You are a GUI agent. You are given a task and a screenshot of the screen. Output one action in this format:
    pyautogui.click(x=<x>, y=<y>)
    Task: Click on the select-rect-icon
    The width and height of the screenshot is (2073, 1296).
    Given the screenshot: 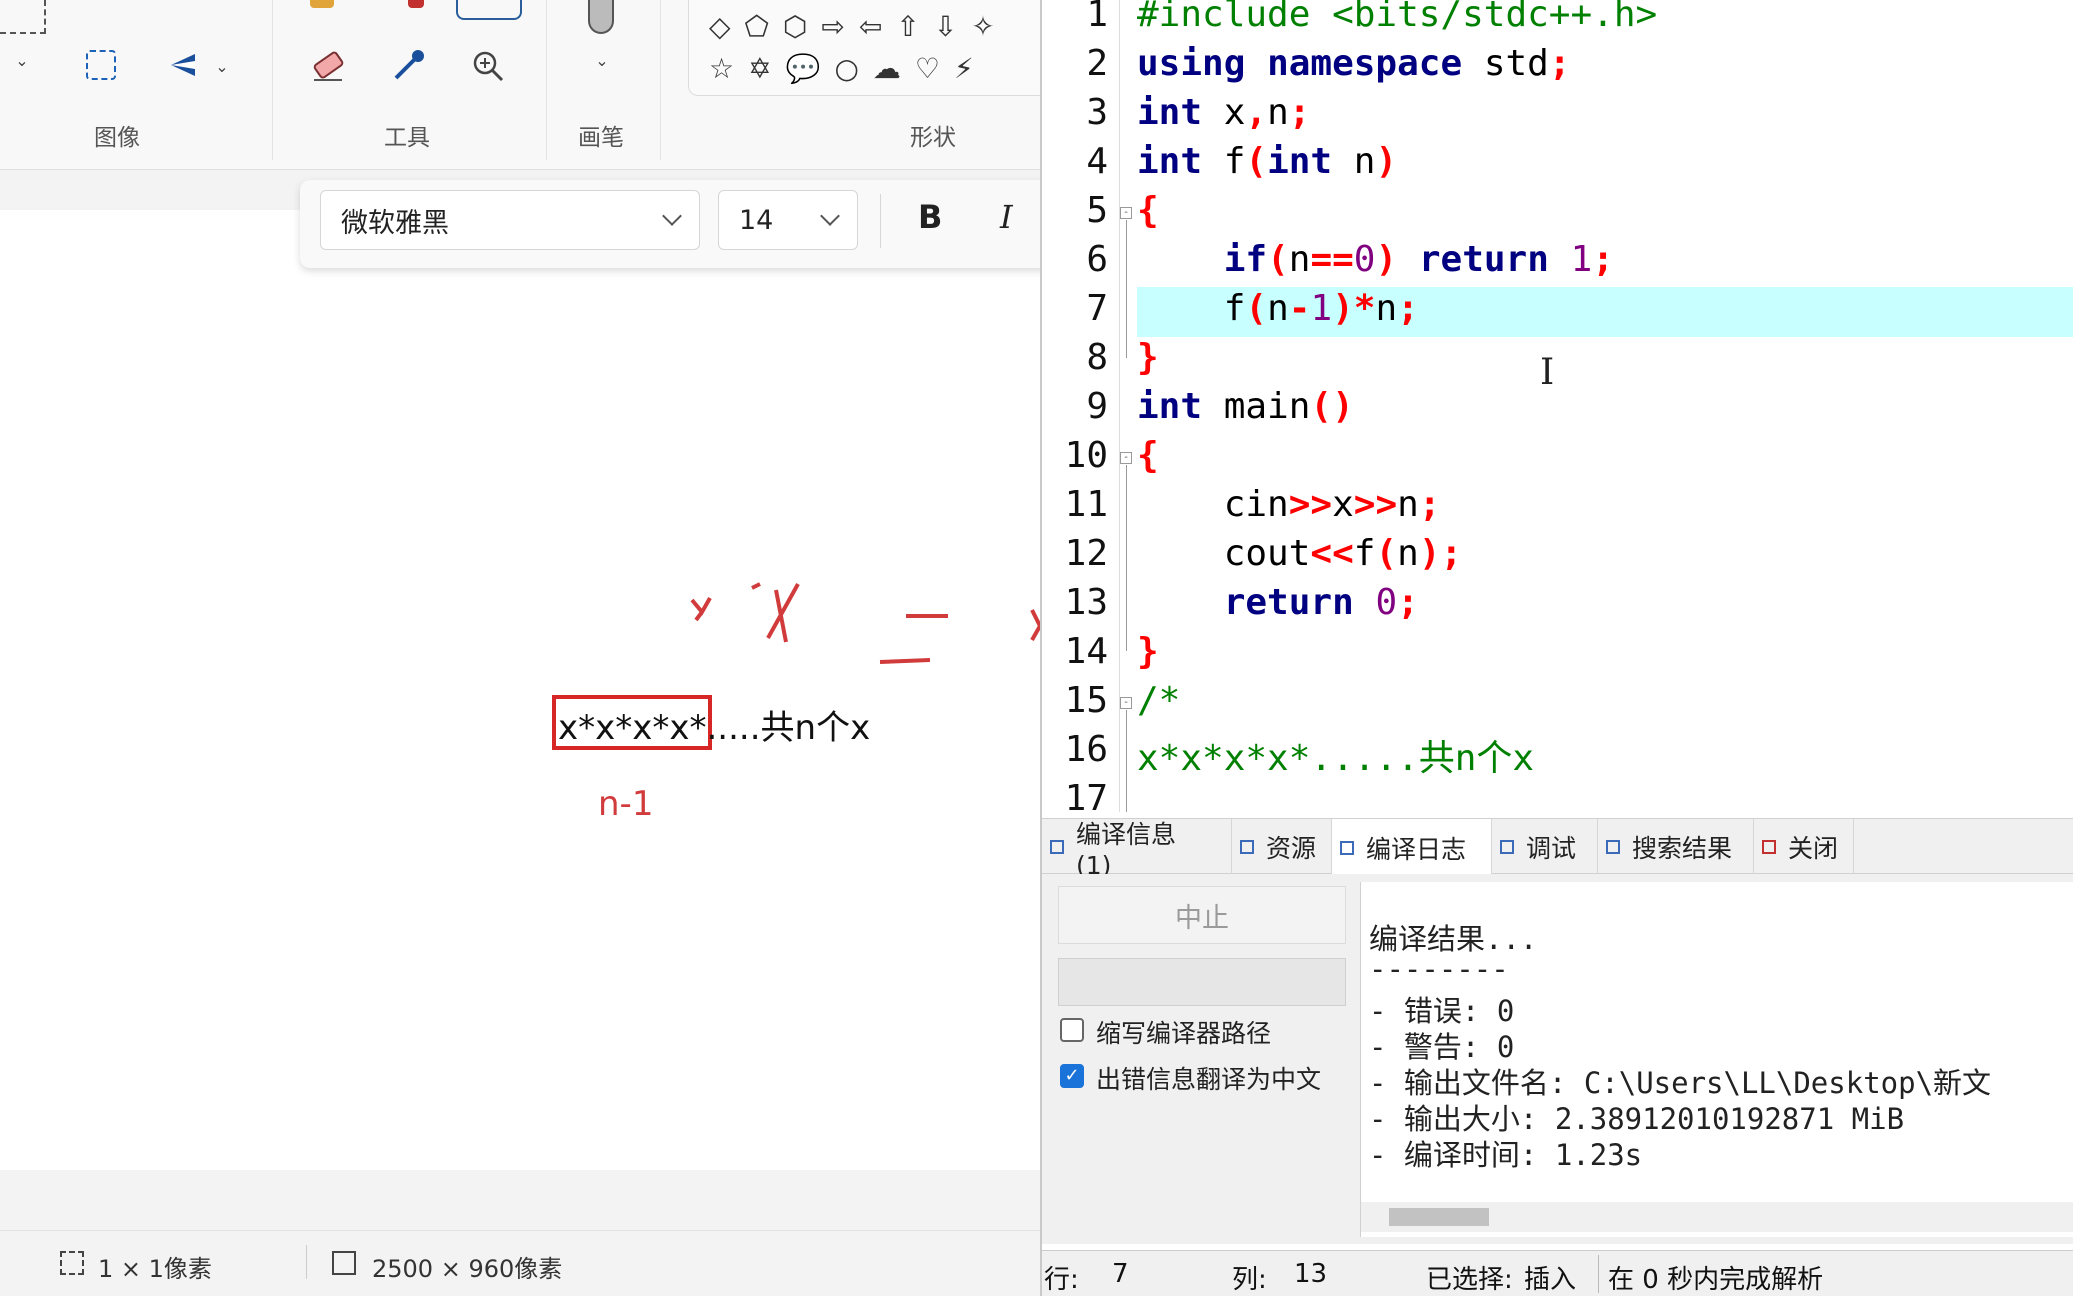 What is the action you would take?
    pyautogui.click(x=23, y=17)
    